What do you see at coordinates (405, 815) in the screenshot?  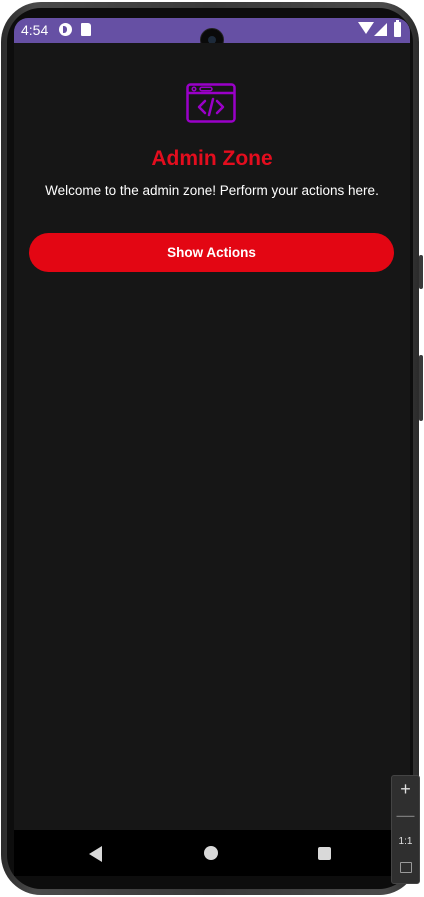 I see `zoom-out-button: —` at bounding box center [405, 815].